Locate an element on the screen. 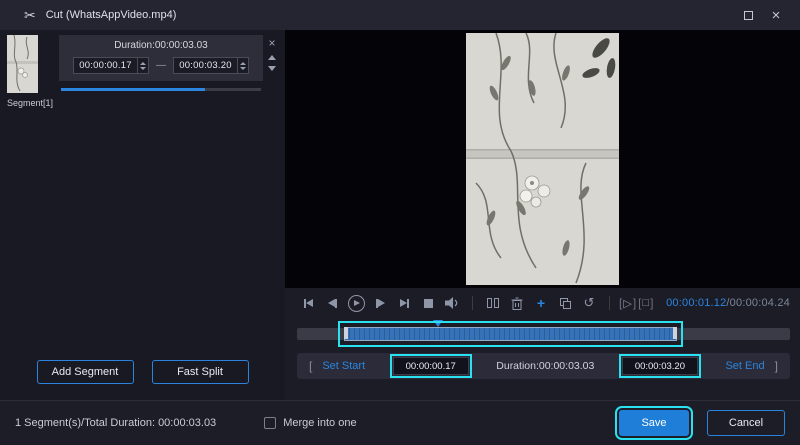 The height and width of the screenshot is (445, 800). trash-icon is located at coordinates (517, 303).